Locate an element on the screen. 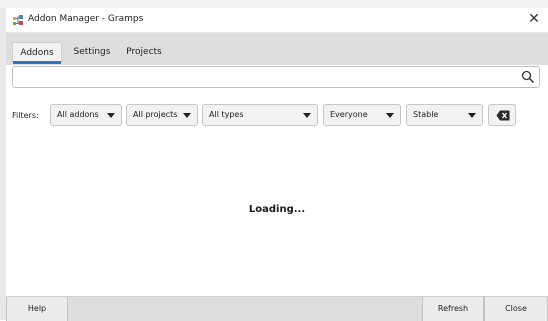  tab-projects-label: Projects is located at coordinates (144, 52).